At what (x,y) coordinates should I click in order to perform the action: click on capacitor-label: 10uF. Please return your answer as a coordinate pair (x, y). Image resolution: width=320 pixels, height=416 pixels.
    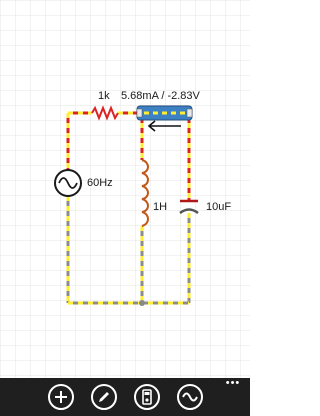
    Looking at the image, I should click on (219, 207).